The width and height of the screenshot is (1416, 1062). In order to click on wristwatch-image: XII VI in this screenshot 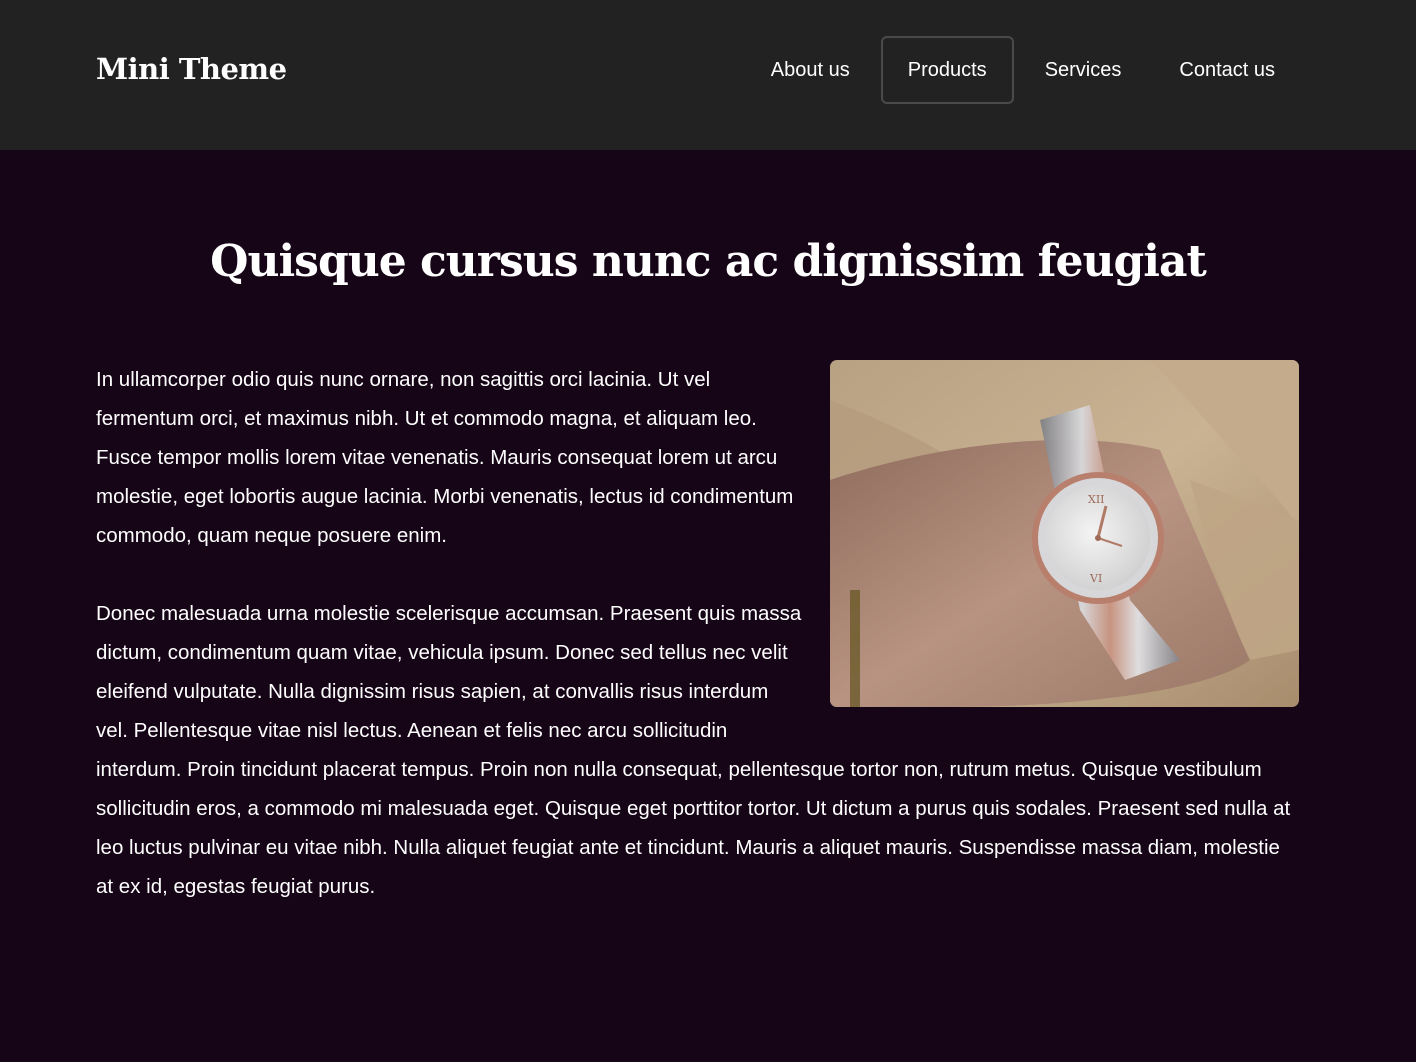, I will do `click(1064, 533)`.